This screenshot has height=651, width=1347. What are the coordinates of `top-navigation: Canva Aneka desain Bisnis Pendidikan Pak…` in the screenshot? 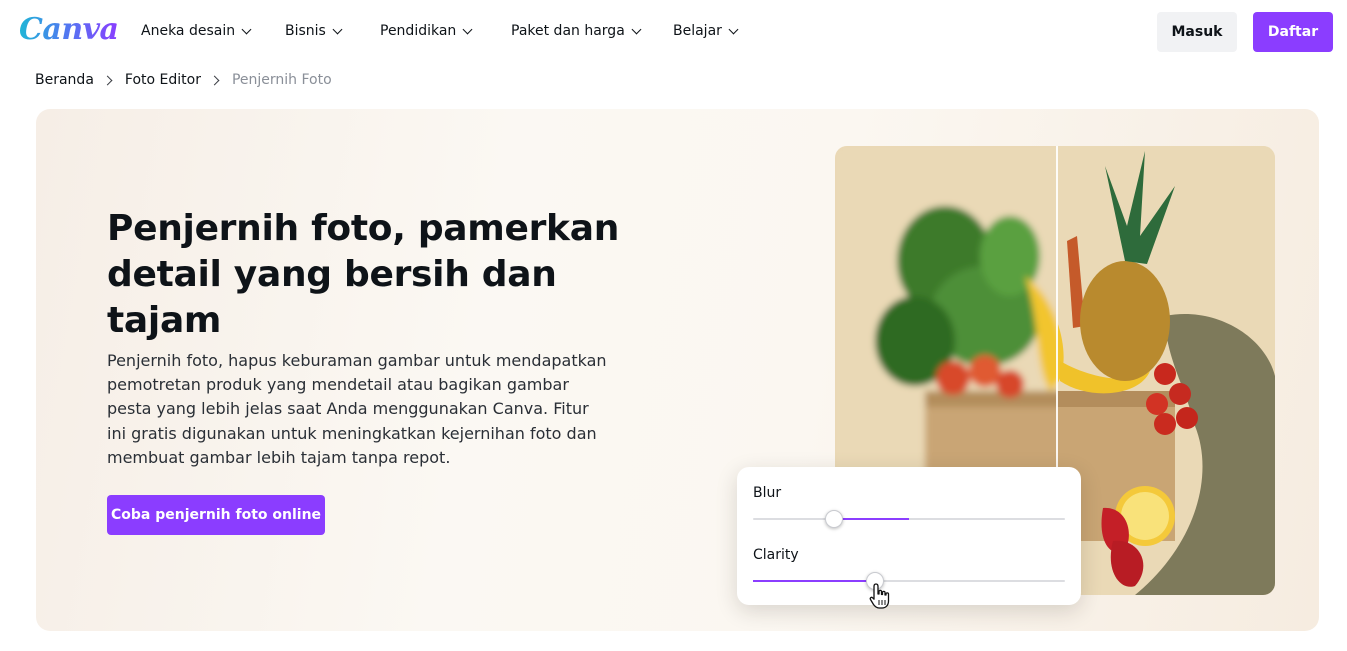 It's located at (673, 32).